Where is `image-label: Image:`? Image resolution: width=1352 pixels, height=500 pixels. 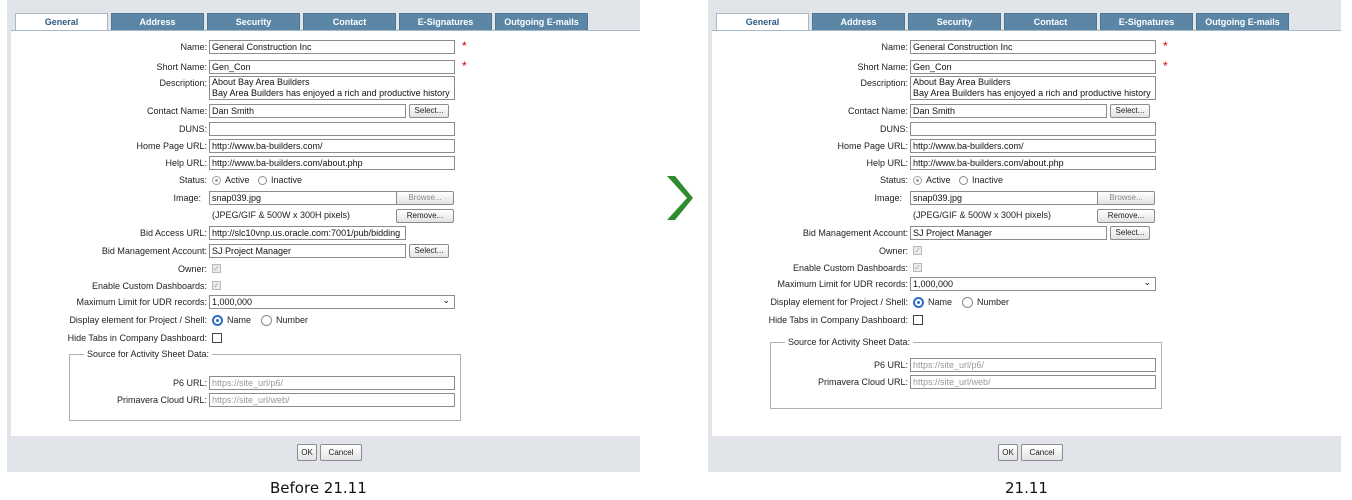 image-label: Image: is located at coordinates (187, 198).